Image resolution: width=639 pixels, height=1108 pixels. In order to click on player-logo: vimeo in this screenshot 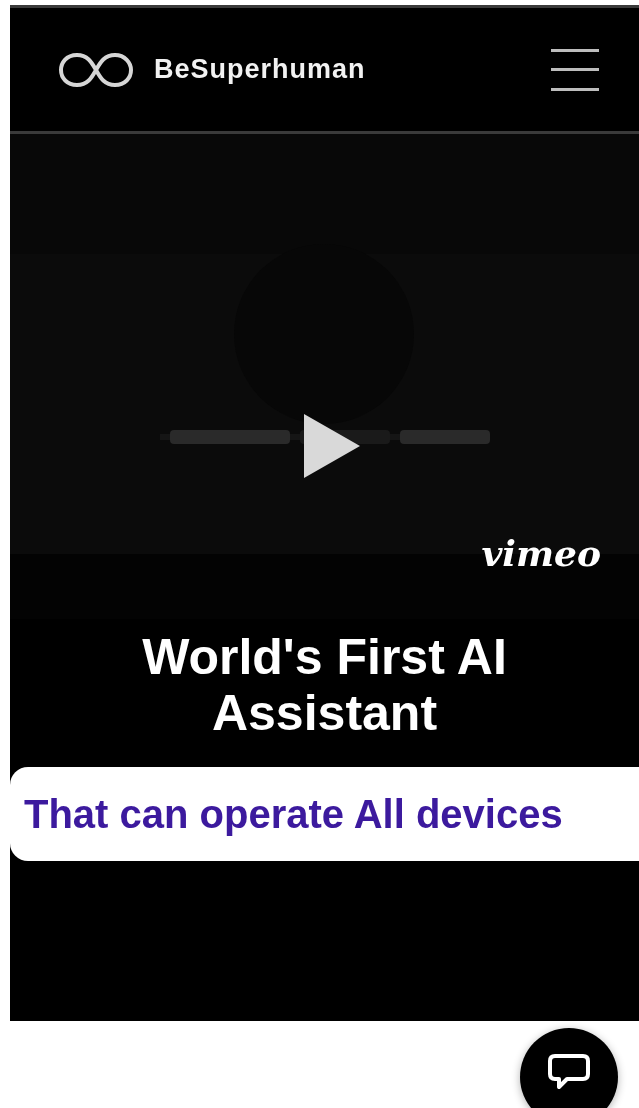, I will do `click(541, 553)`.